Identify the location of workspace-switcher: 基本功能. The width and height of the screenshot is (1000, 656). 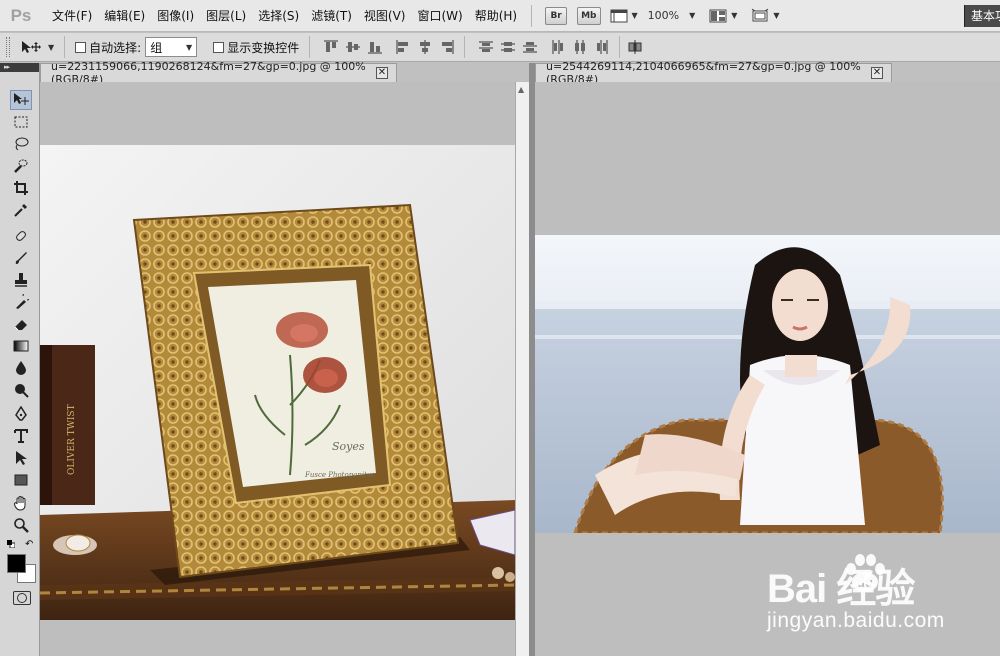
(982, 16).